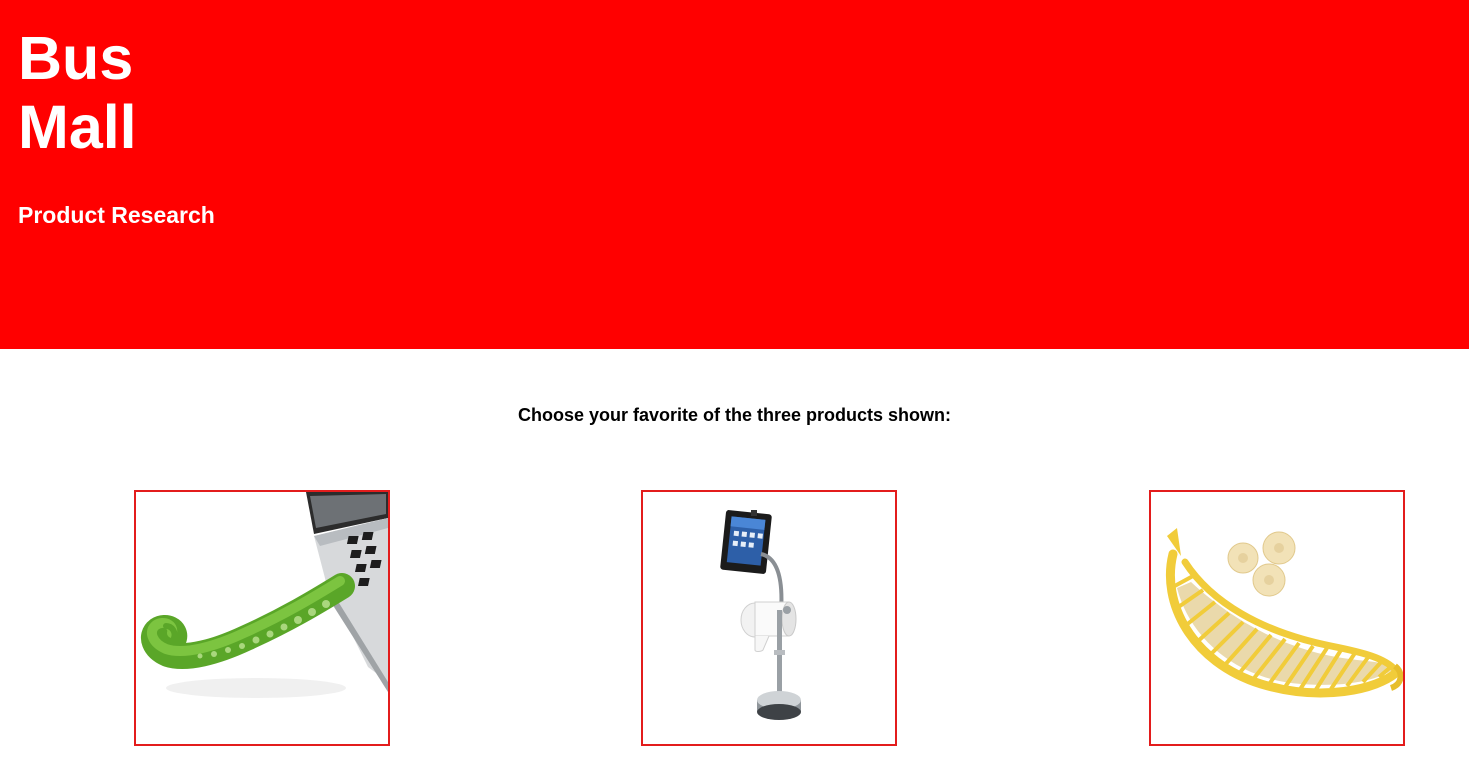 Image resolution: width=1469 pixels, height=762 pixels. Describe the element at coordinates (1284, 613) in the screenshot. I see `banana-slicer-icon` at that location.